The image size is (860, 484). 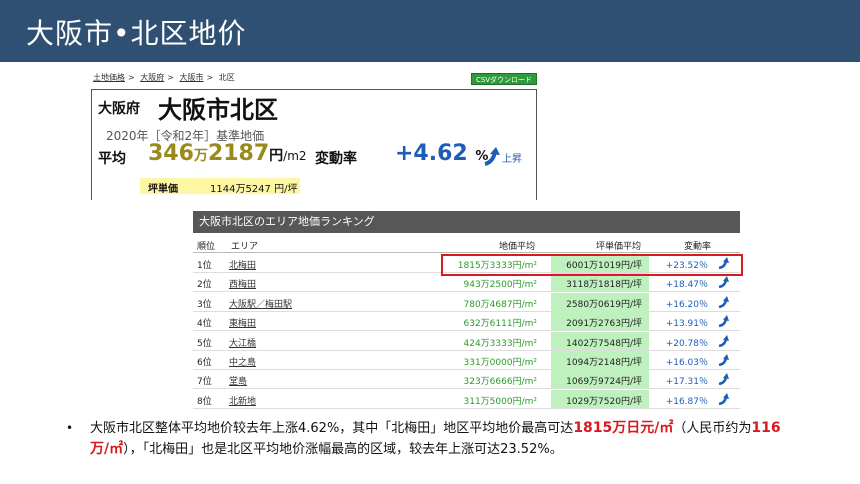 I want to click on tsubo-price-box: 坪単価 1144万5247 円/坪, so click(x=220, y=186).